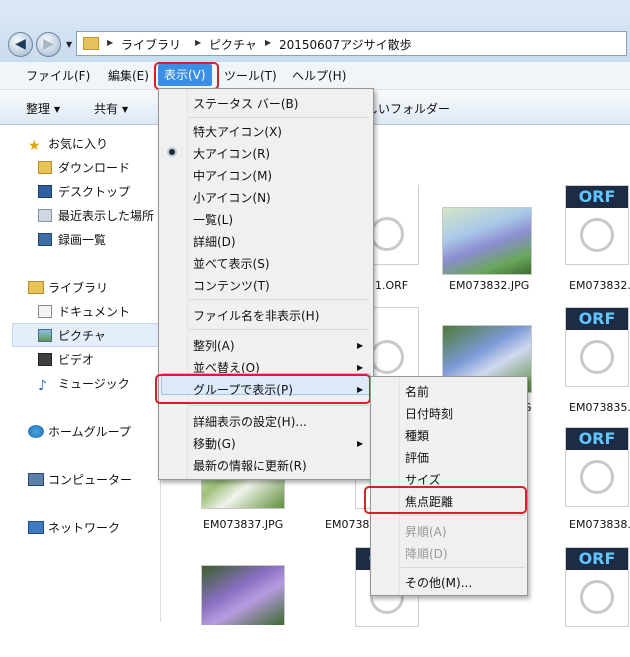  What do you see at coordinates (214, 345) in the screenshot?
I see `menu-item-sort-by: 整列(A)` at bounding box center [214, 345].